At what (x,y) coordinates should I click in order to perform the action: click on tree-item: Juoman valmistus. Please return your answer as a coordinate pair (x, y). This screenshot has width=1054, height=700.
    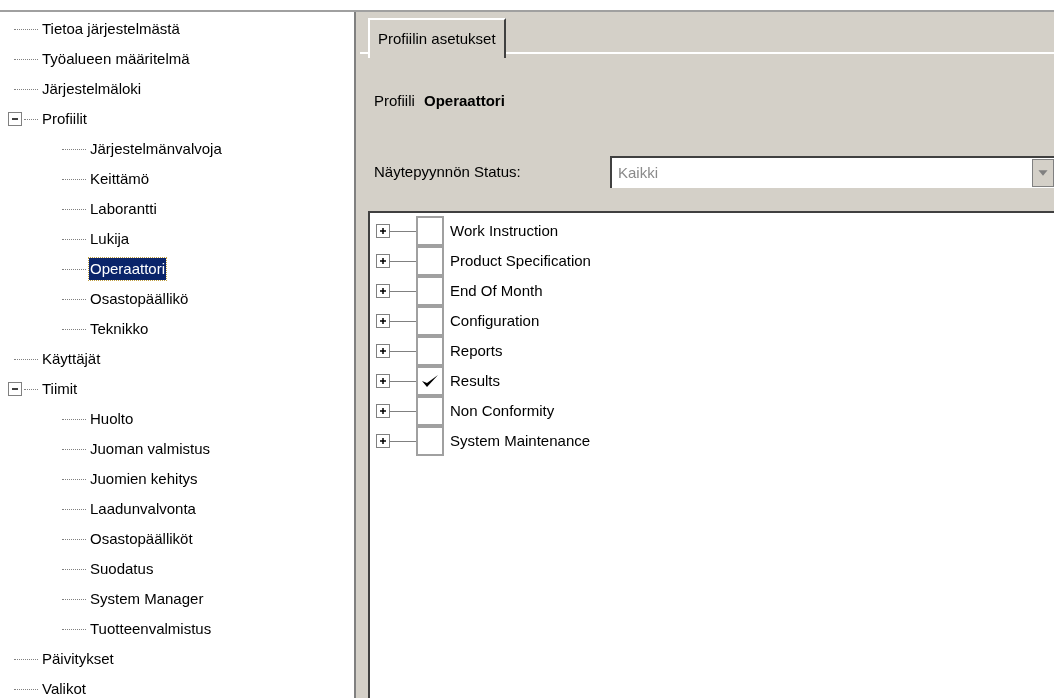
    Looking at the image, I should click on (150, 449).